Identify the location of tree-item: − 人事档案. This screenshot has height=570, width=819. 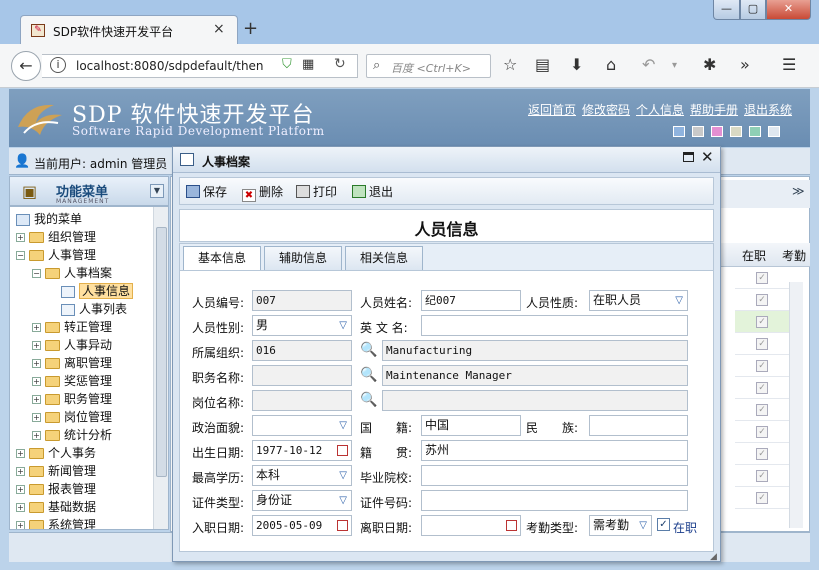
(72, 273).